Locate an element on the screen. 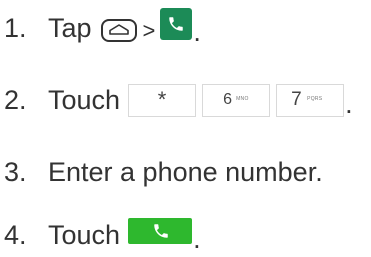  six-key-digit: 6 is located at coordinates (227, 99).